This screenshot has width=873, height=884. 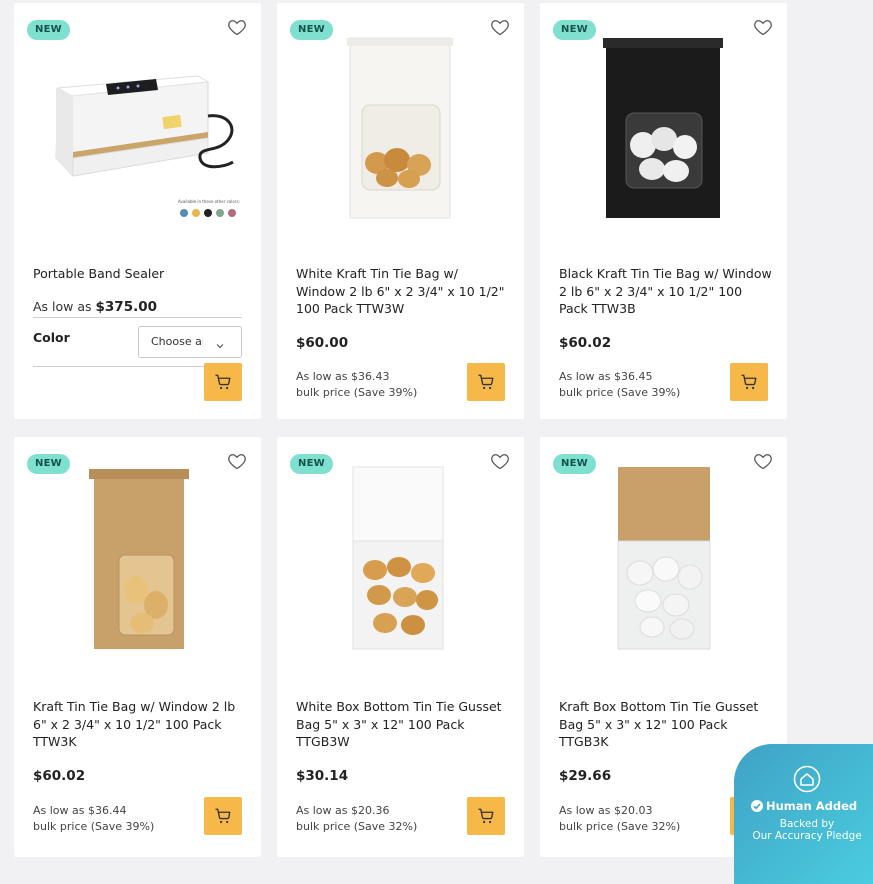 What do you see at coordinates (51, 337) in the screenshot?
I see `color-label: Color` at bounding box center [51, 337].